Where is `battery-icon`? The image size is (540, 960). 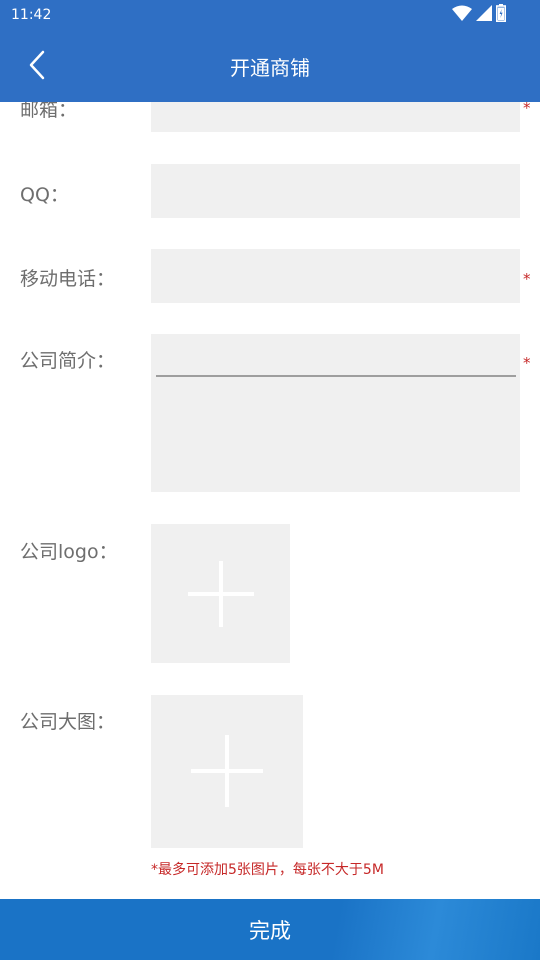
battery-icon is located at coordinates (501, 15).